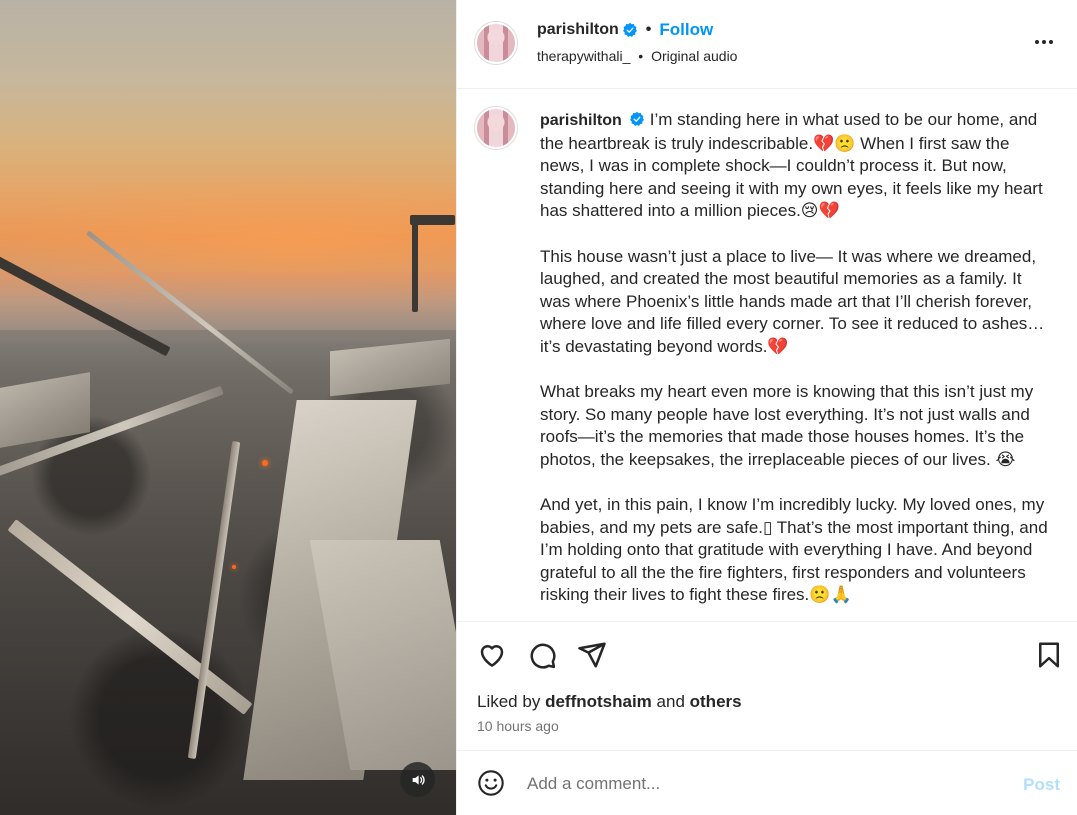 Image resolution: width=1077 pixels, height=815 pixels. I want to click on audio-toggle-button, so click(417, 779).